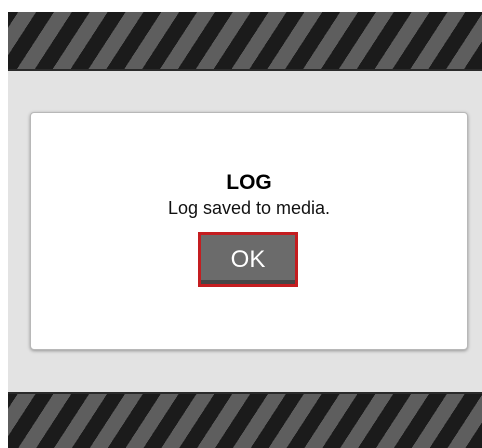 The width and height of the screenshot is (482, 448). I want to click on ok-button: OK, so click(248, 259).